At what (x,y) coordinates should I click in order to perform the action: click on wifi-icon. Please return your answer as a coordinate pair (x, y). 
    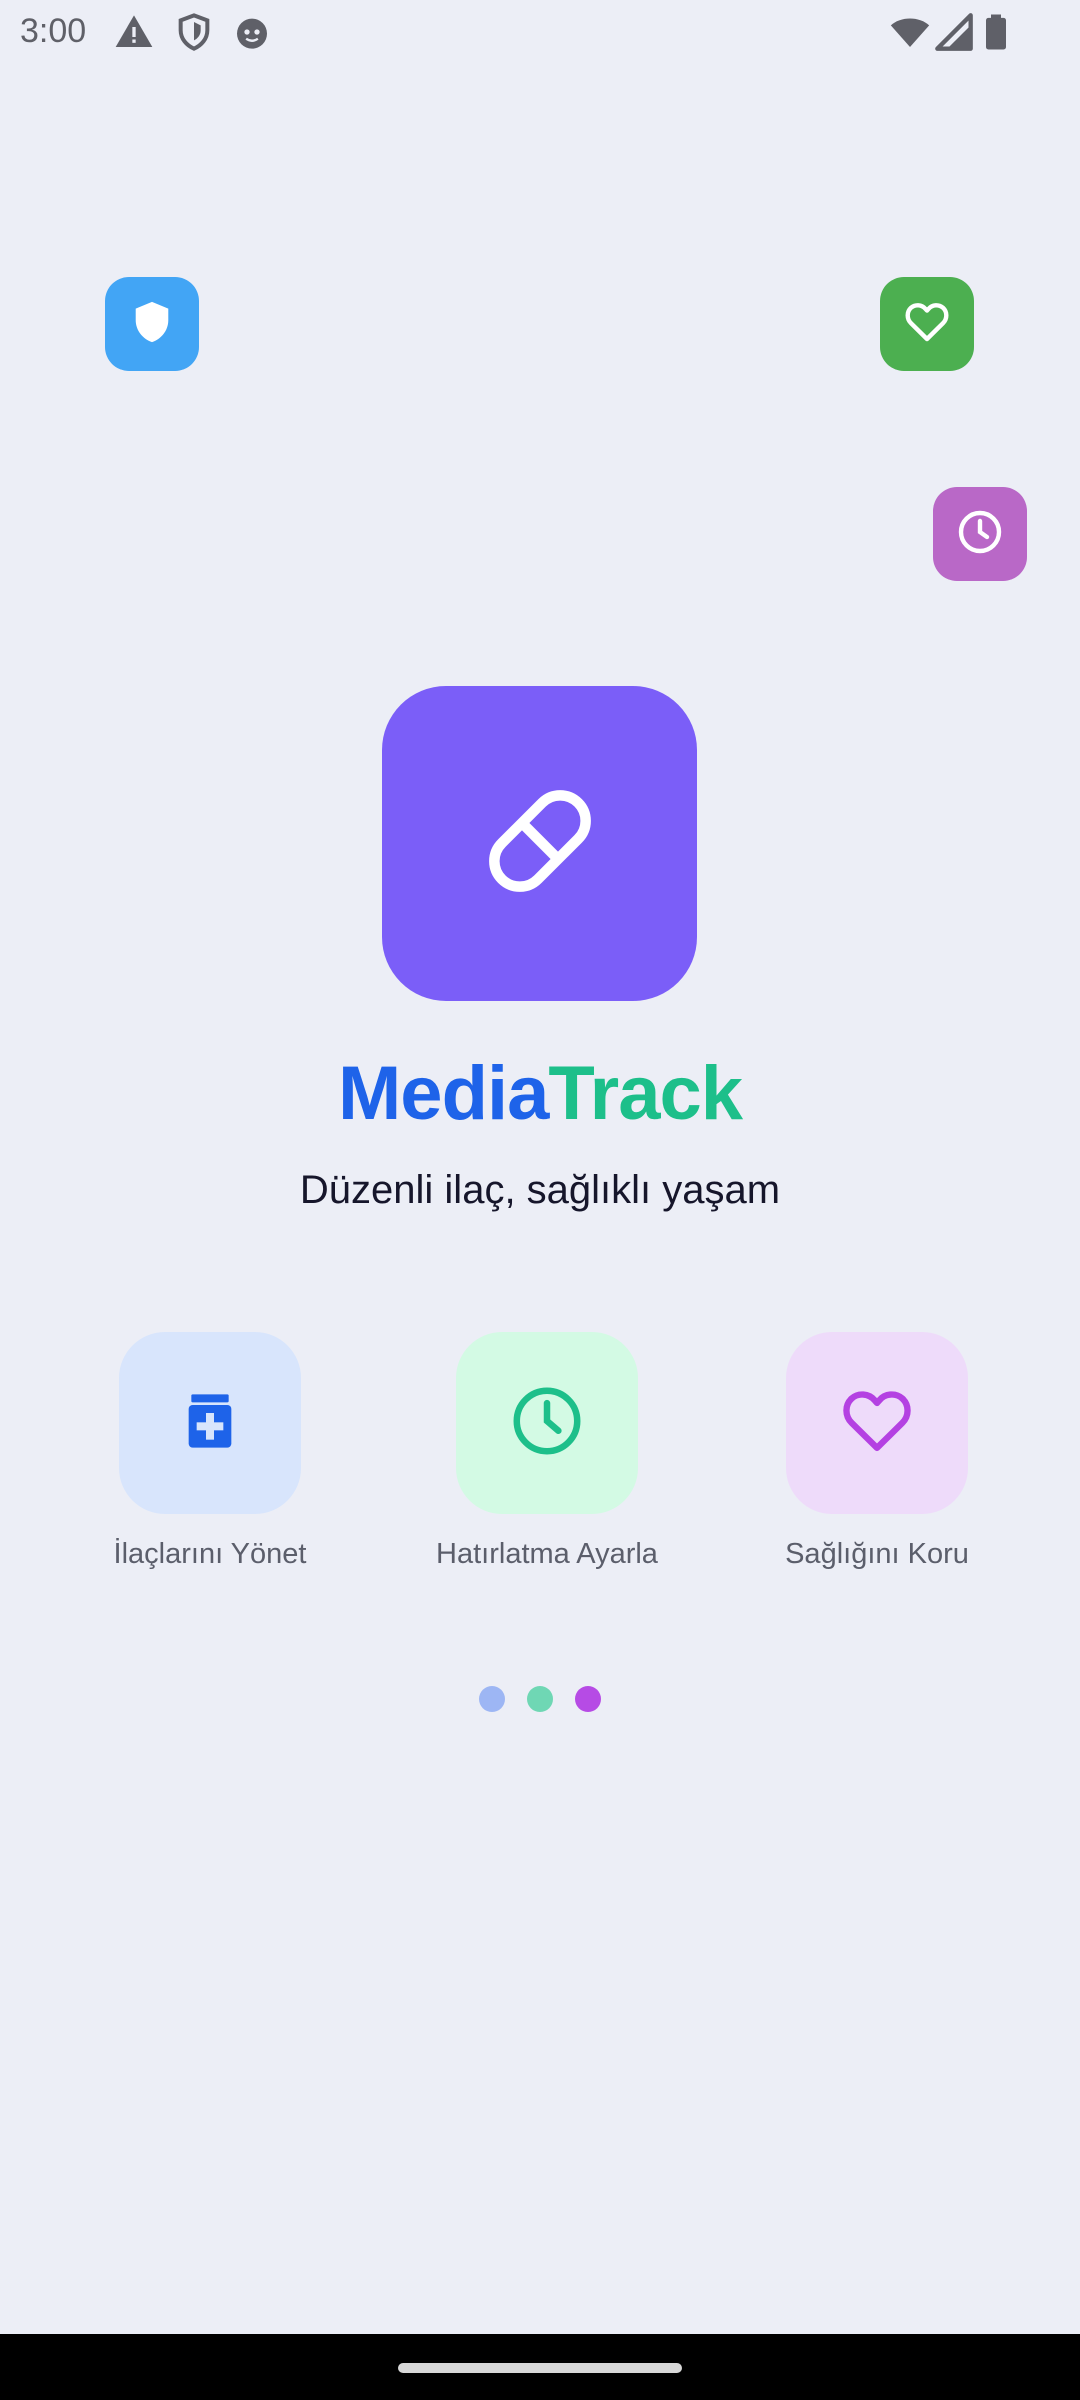
    Looking at the image, I should click on (910, 32).